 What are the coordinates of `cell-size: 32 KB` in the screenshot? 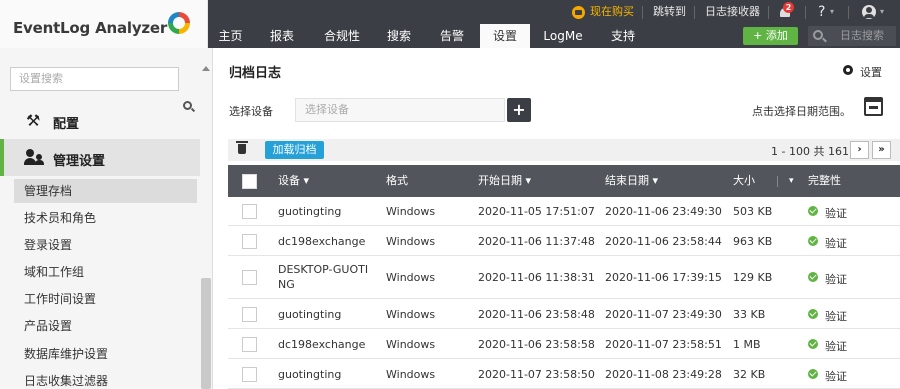 It's located at (749, 374).